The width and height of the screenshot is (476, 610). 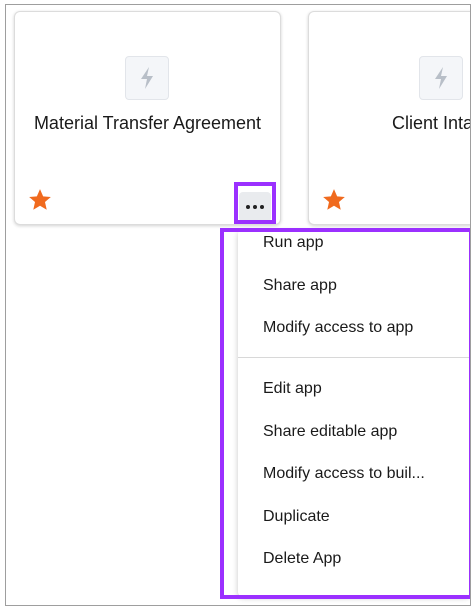 I want to click on app-card-client-intake: Client Inta, so click(x=389, y=118).